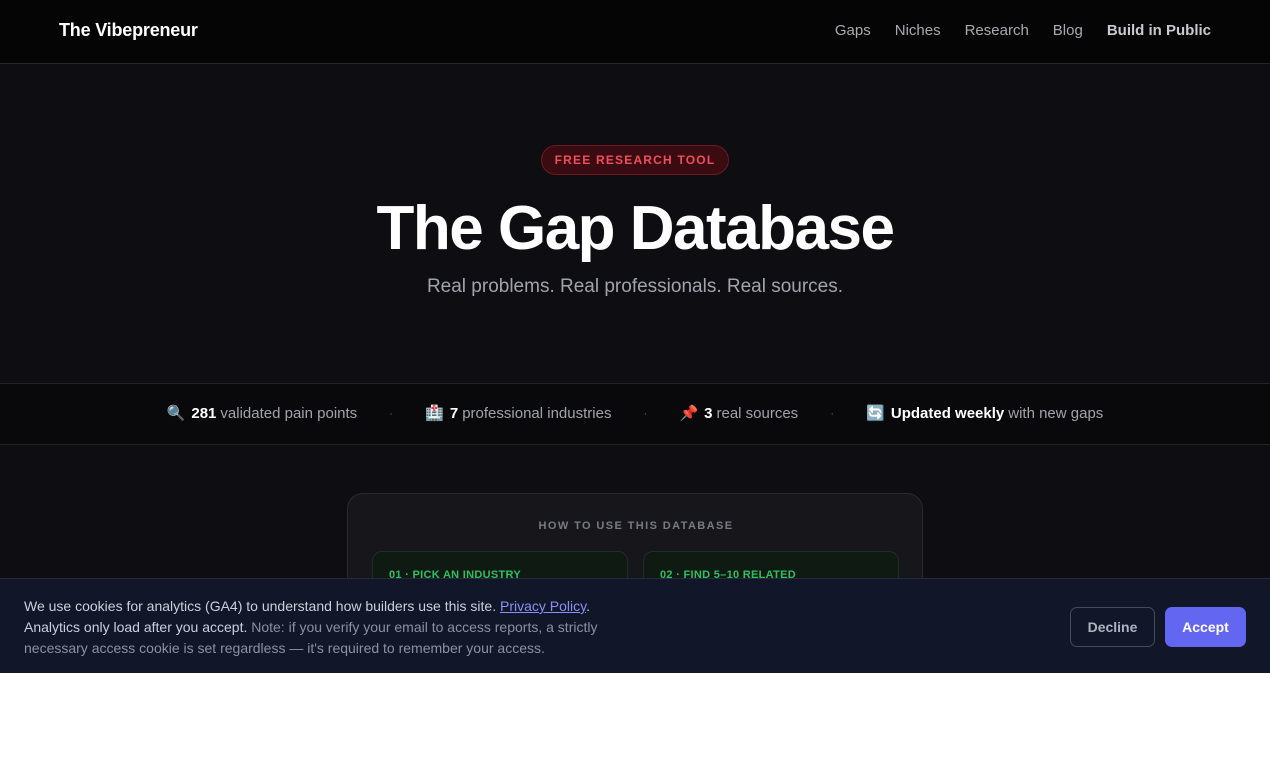  I want to click on pushpin-icon: 📌, so click(689, 413).